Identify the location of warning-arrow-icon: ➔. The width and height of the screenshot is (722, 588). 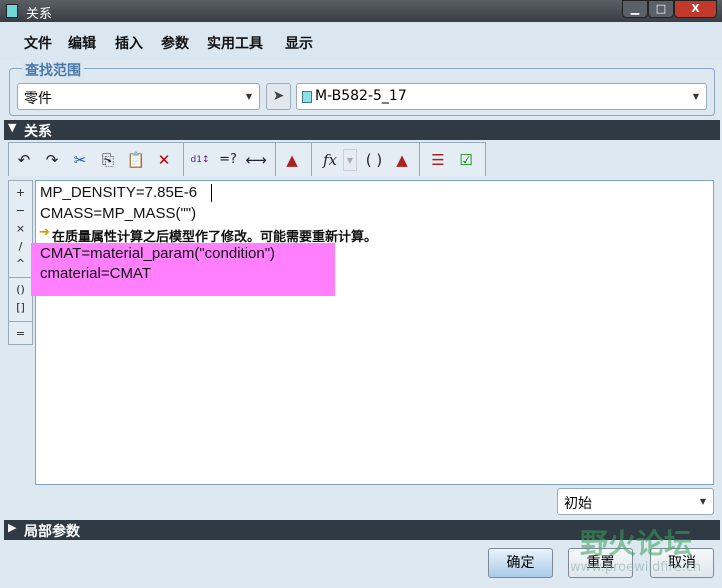
(44, 232).